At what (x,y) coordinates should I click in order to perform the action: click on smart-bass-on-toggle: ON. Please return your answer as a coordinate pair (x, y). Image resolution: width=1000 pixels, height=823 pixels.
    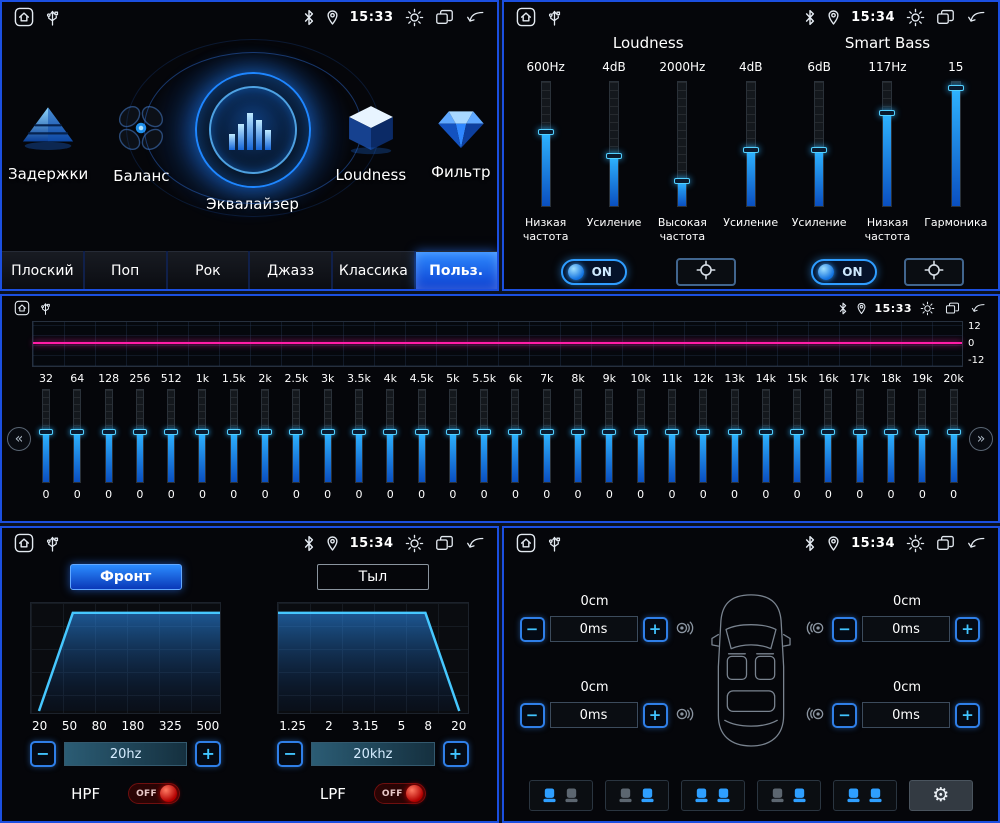
    Looking at the image, I should click on (844, 271).